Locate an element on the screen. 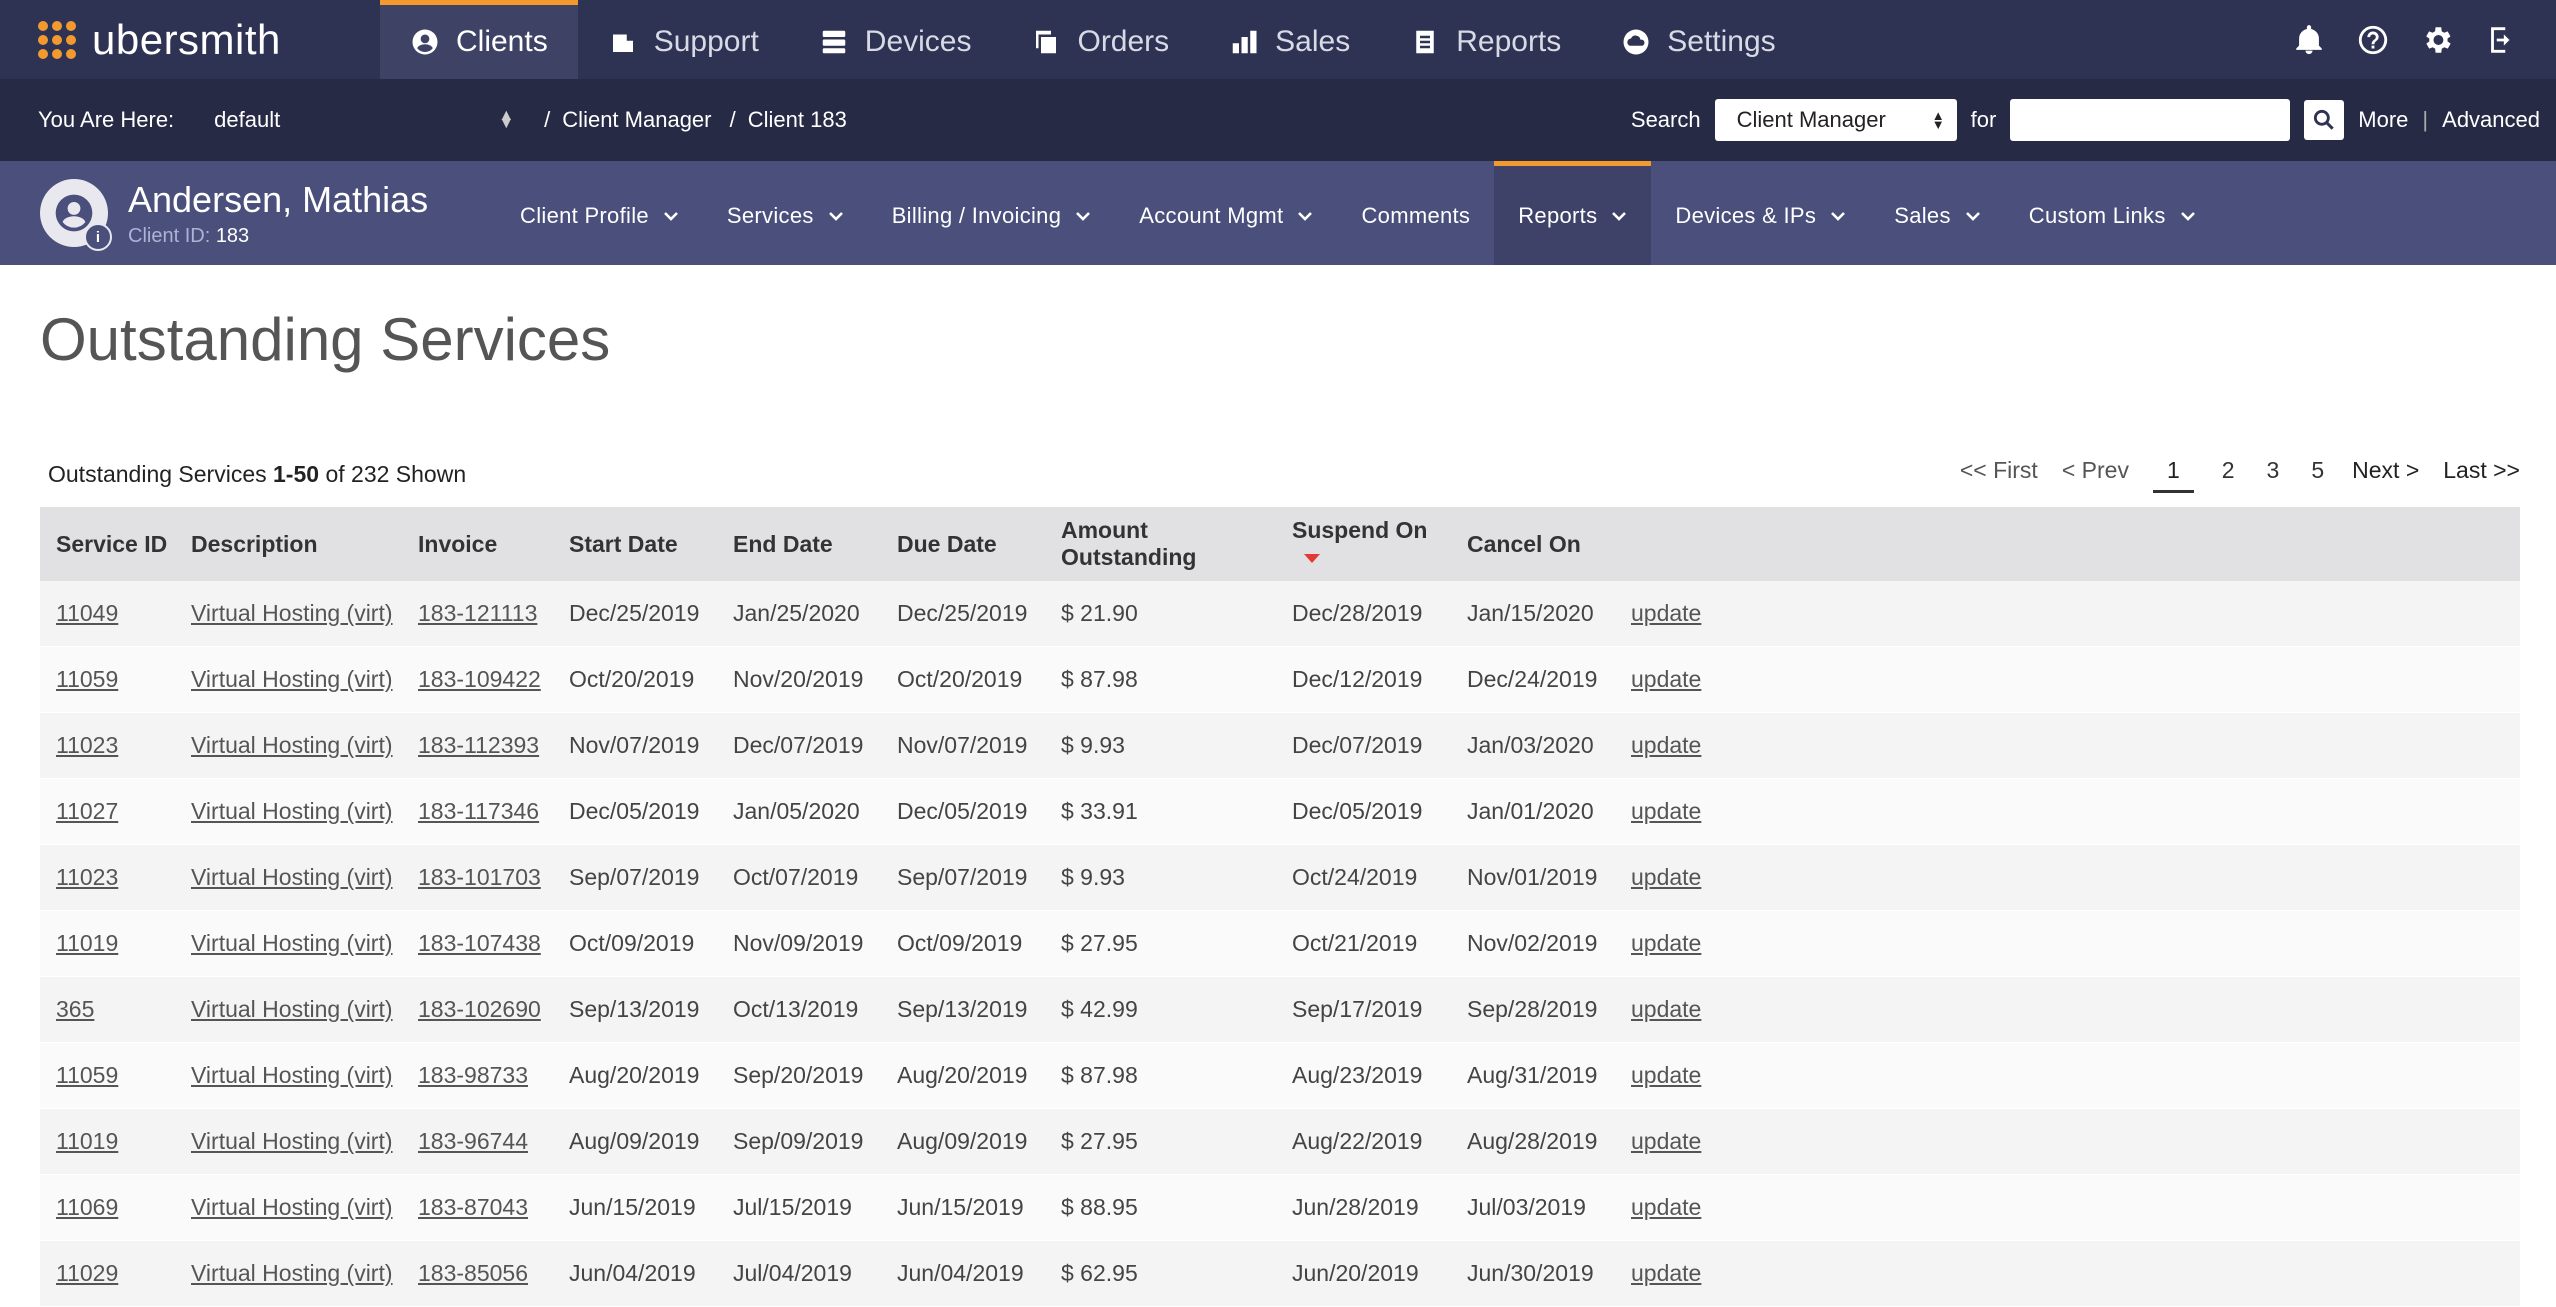 The height and width of the screenshot is (1307, 2556). breadcrumb-client: Client 183 is located at coordinates (797, 119).